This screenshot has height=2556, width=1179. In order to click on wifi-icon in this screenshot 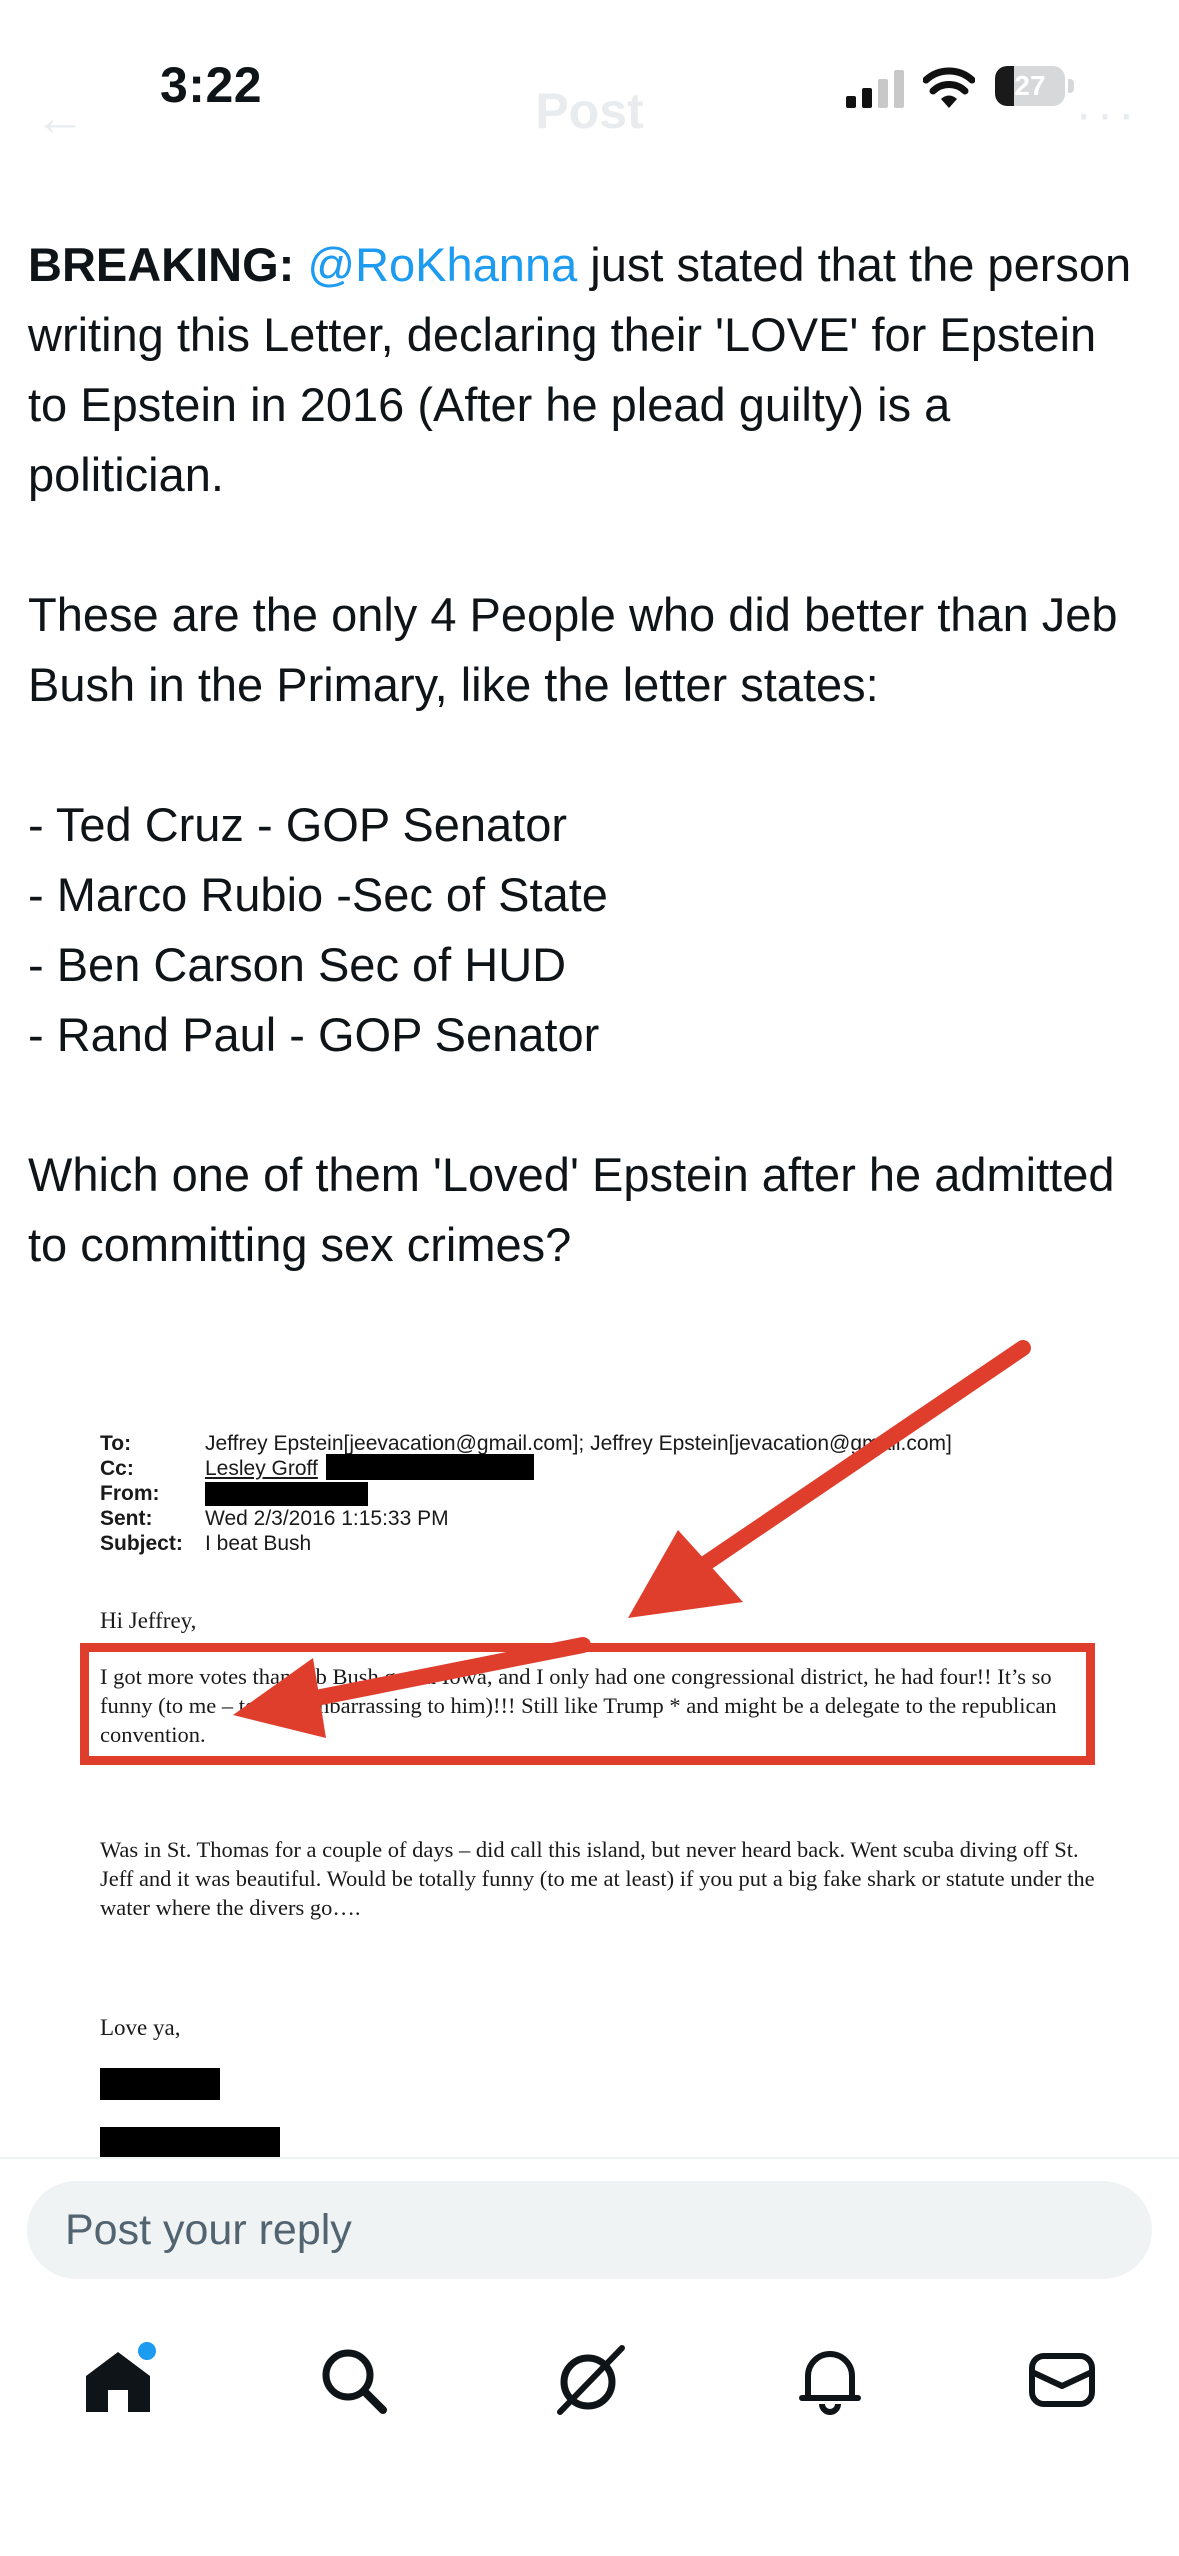, I will do `click(949, 87)`.